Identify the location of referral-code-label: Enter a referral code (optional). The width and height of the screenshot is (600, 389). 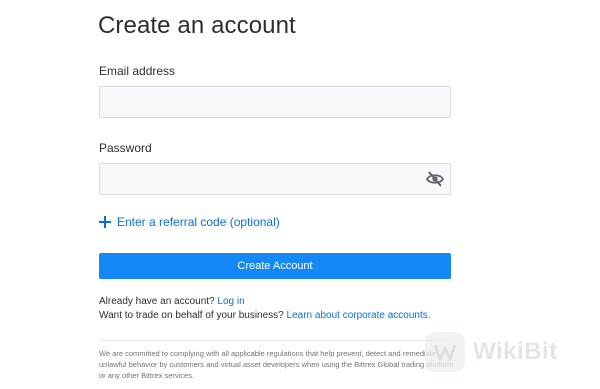
(198, 222).